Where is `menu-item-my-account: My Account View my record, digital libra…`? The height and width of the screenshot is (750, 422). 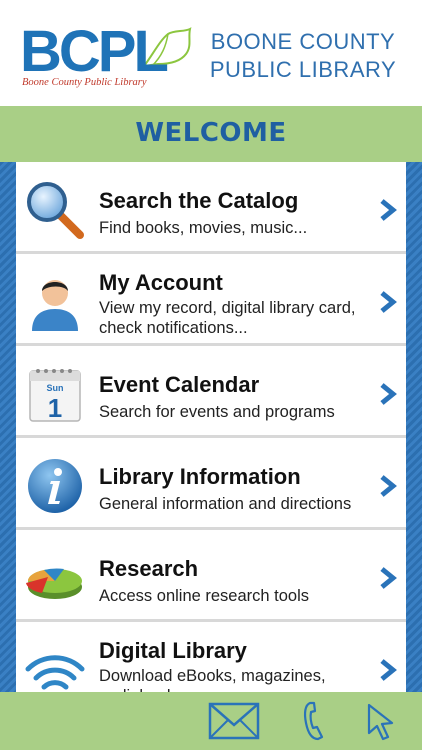 menu-item-my-account: My Account View my record, digital libra… is located at coordinates (211, 300).